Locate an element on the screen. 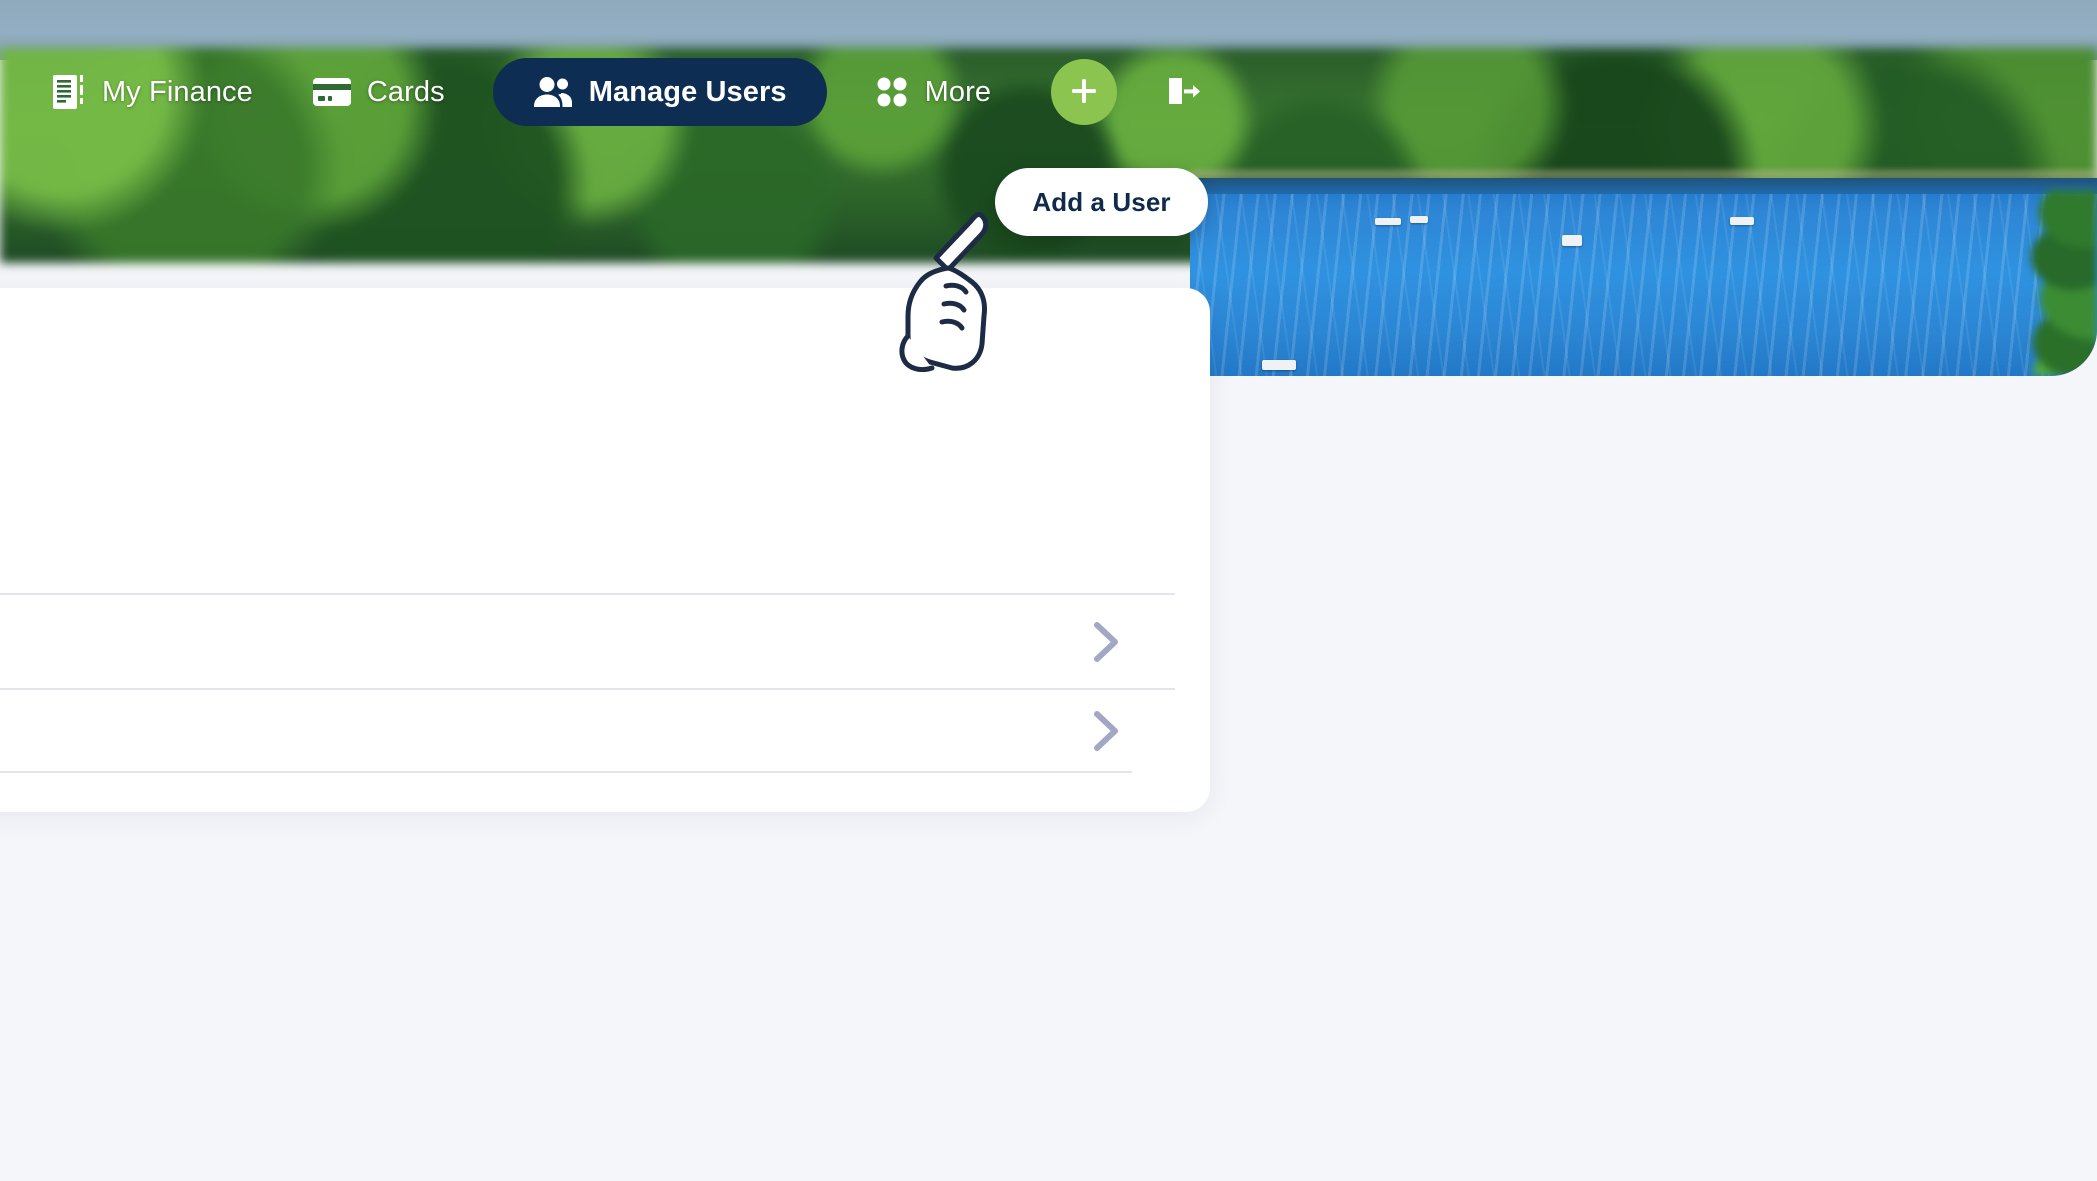  nav-item-more: More is located at coordinates (933, 92).